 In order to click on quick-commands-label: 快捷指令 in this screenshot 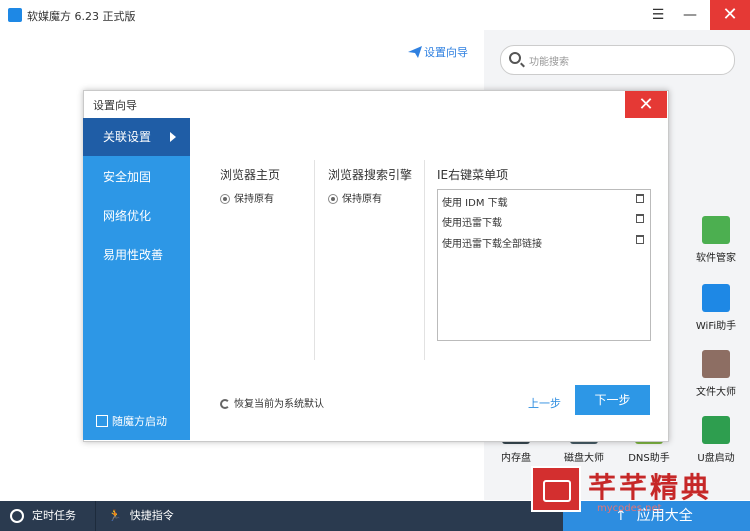, I will do `click(151, 515)`.